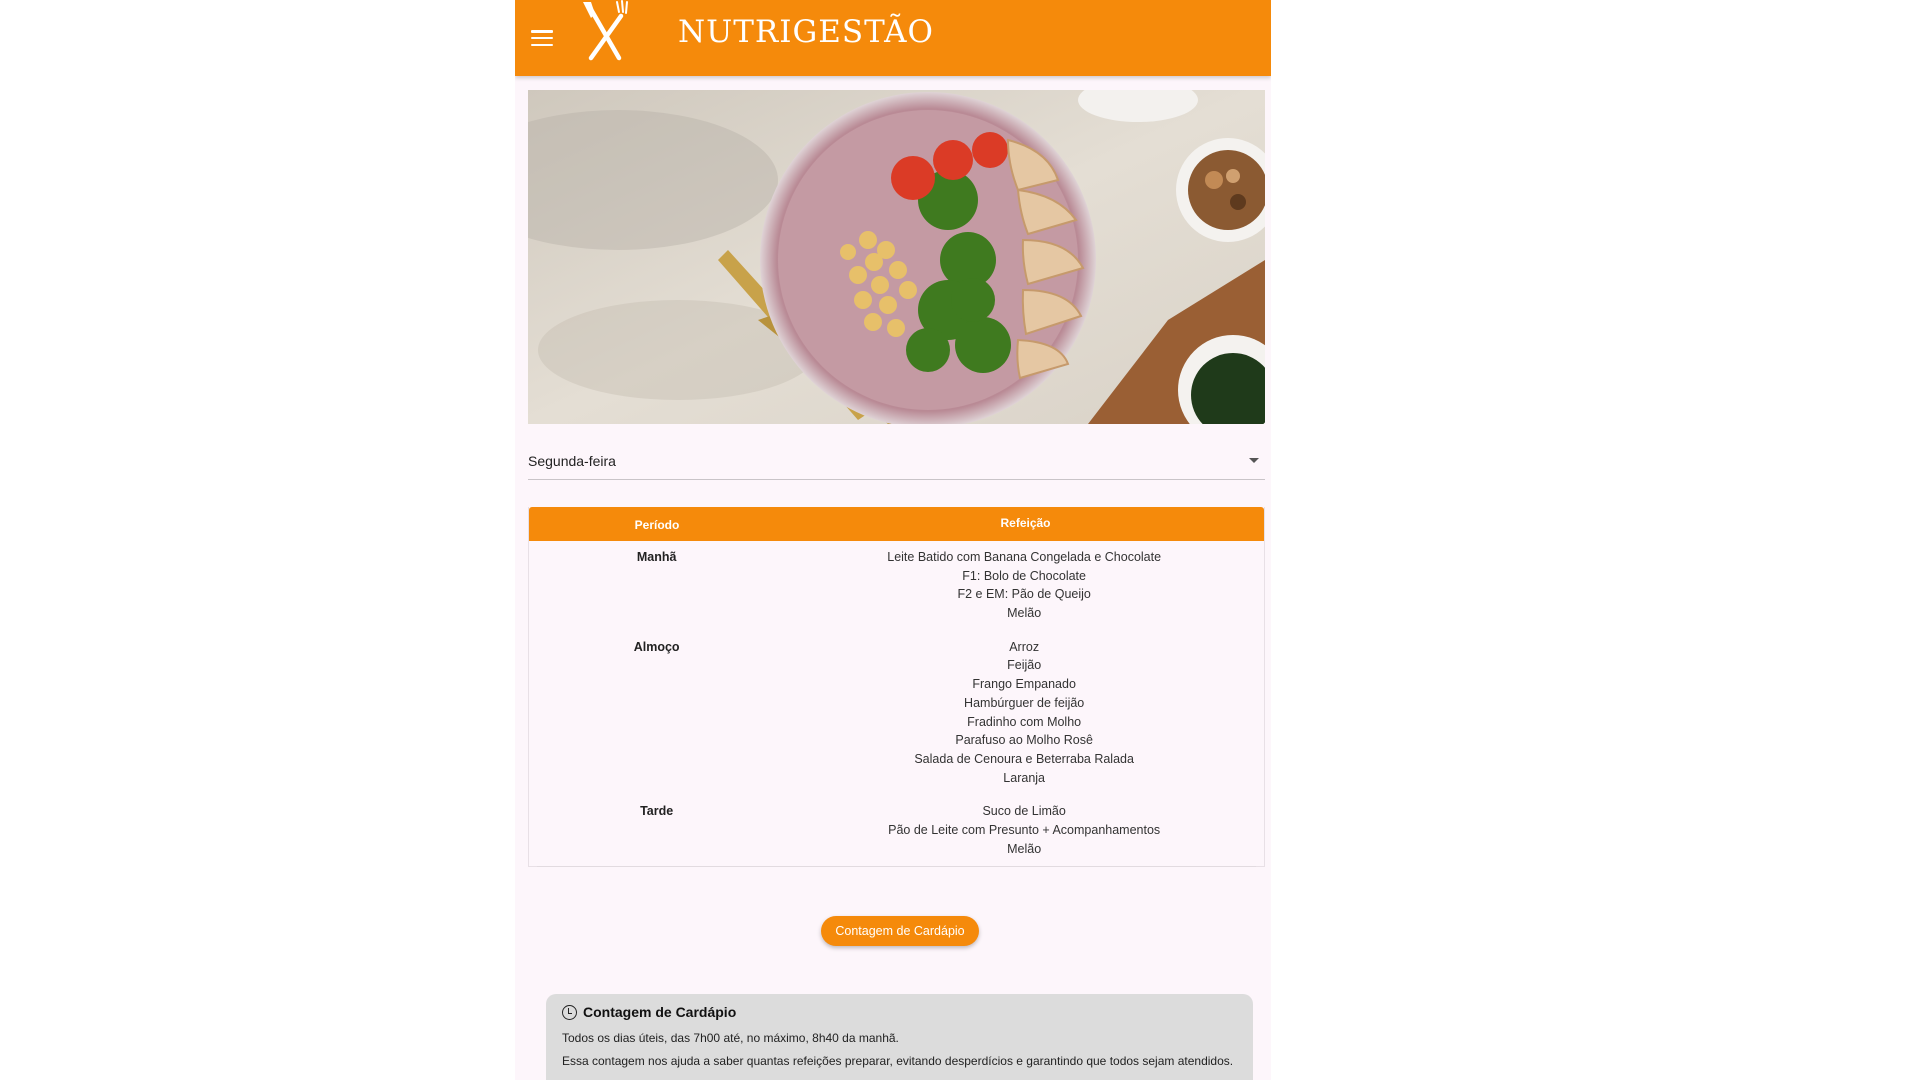  Describe the element at coordinates (660, 1012) in the screenshot. I see `info-card-title-text: Contagem de Cardápio` at that location.